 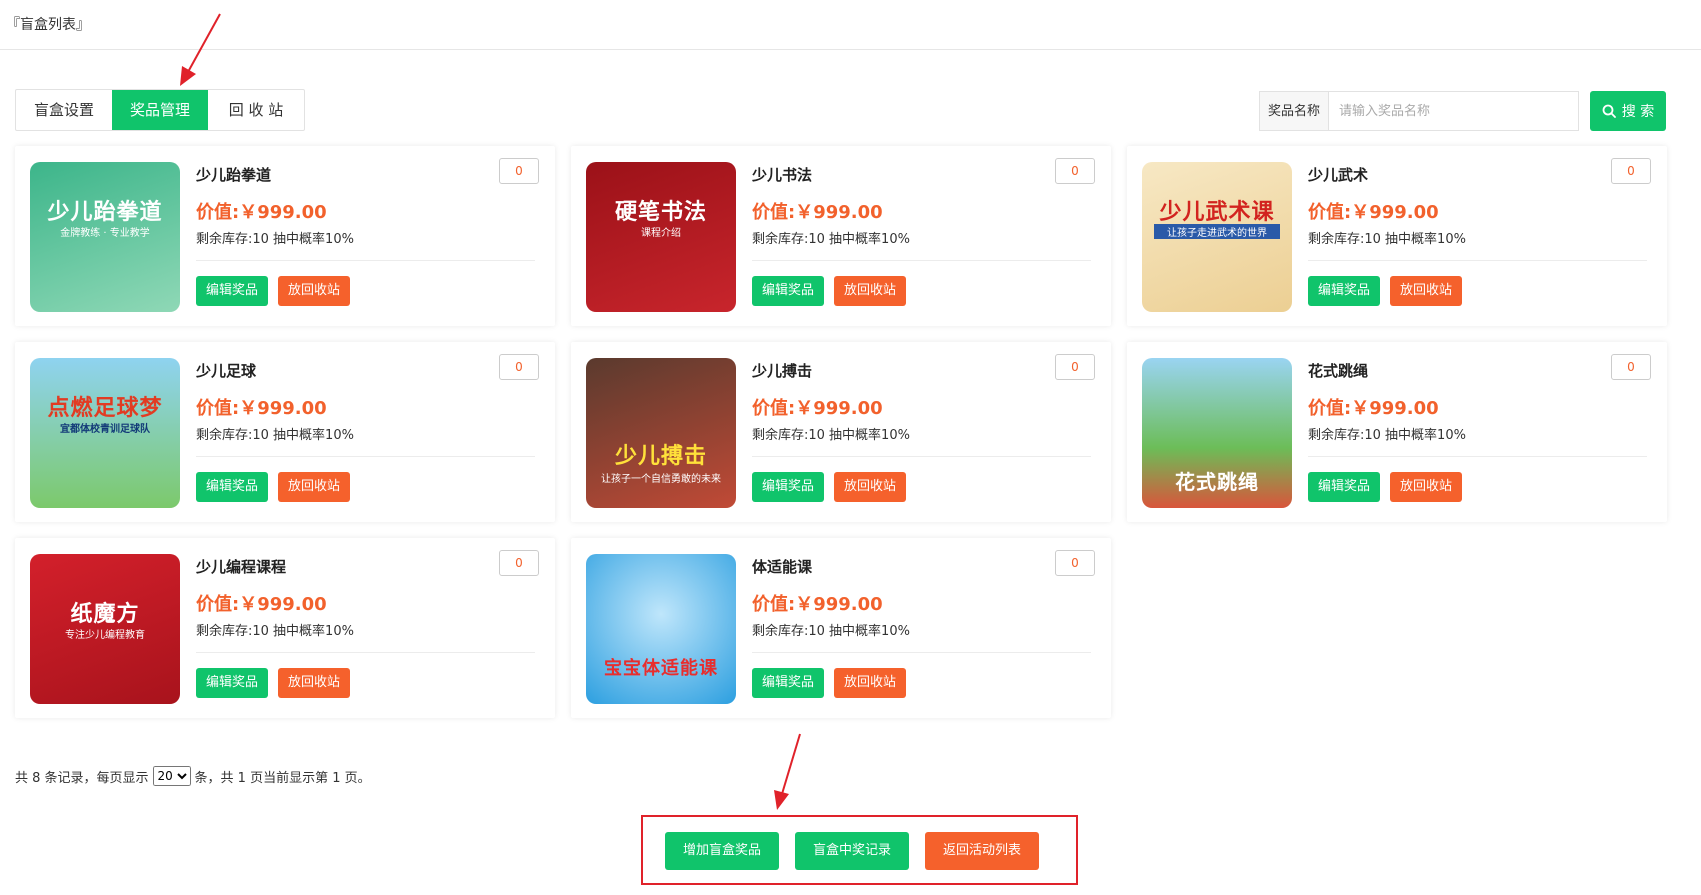 What do you see at coordinates (105, 408) in the screenshot?
I see `thumbnail-title: 点燃足球梦` at bounding box center [105, 408].